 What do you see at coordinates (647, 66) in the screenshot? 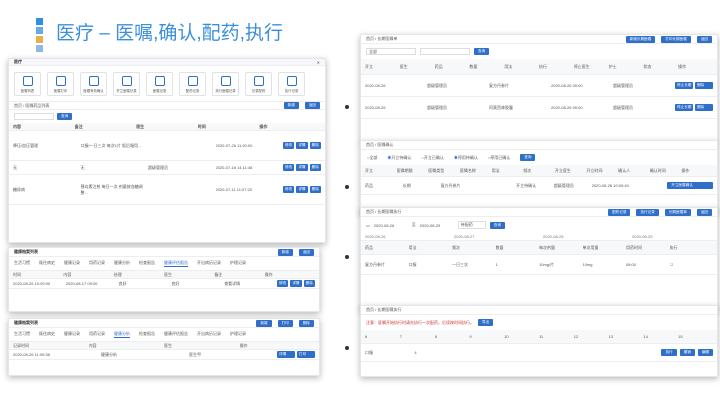
I see `column-header: 状态` at bounding box center [647, 66].